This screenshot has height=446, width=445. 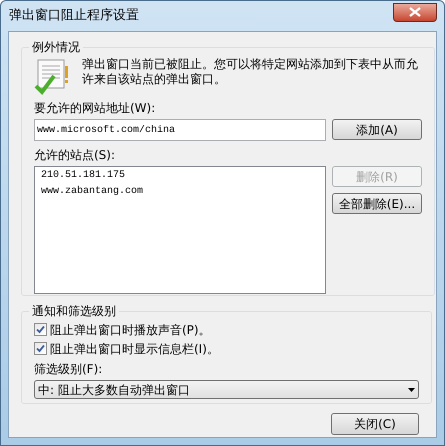 I want to click on checkbox-label: 阻止弹出窗口时播放声音(P)。, so click(x=130, y=330).